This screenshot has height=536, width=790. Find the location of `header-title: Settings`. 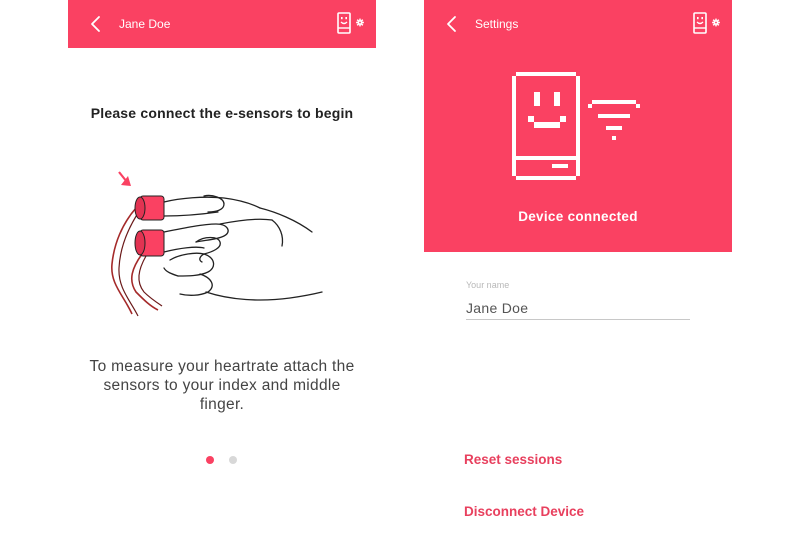

header-title: Settings is located at coordinates (497, 24).